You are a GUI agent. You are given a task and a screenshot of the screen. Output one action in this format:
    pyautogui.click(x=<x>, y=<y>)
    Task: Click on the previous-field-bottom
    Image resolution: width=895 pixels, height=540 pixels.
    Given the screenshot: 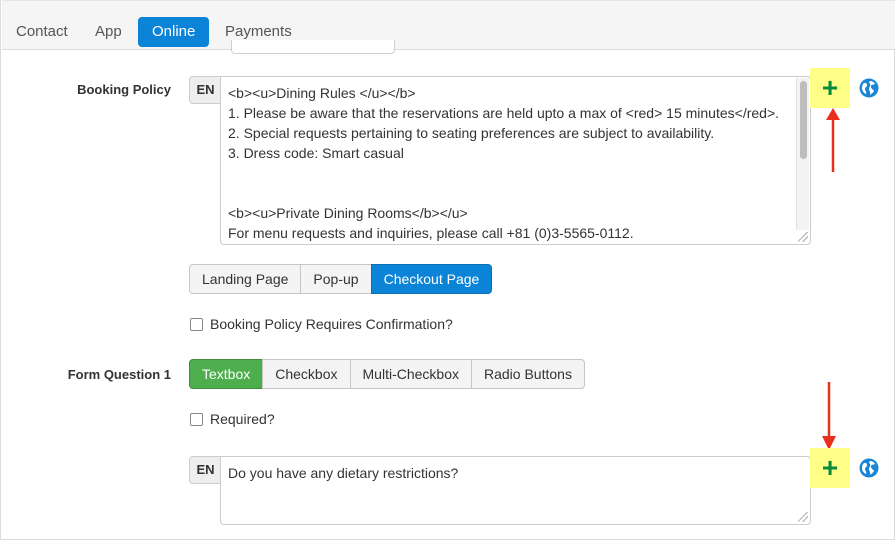 What is the action you would take?
    pyautogui.click(x=313, y=47)
    